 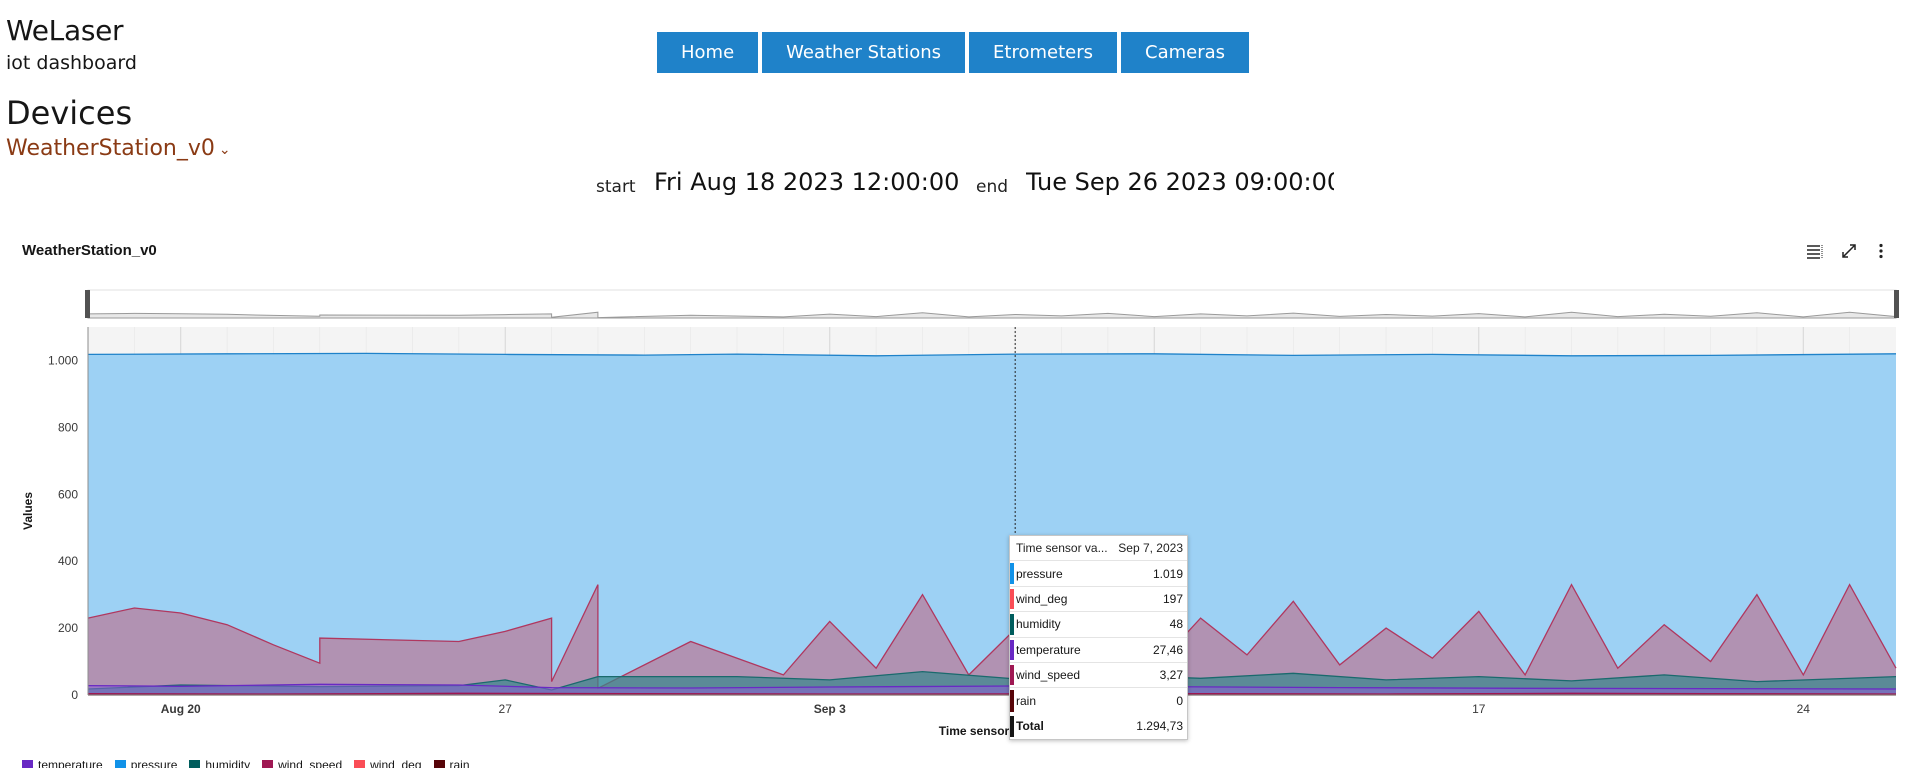 What do you see at coordinates (1896, 304) in the screenshot?
I see `minimap-handle-right` at bounding box center [1896, 304].